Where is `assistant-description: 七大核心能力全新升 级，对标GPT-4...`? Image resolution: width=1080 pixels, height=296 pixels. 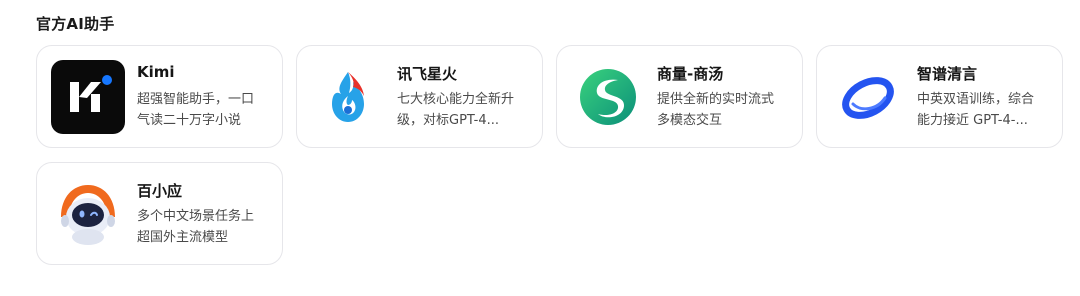 assistant-description: 七大核心能力全新升 级，对标GPT-4... is located at coordinates (464, 110).